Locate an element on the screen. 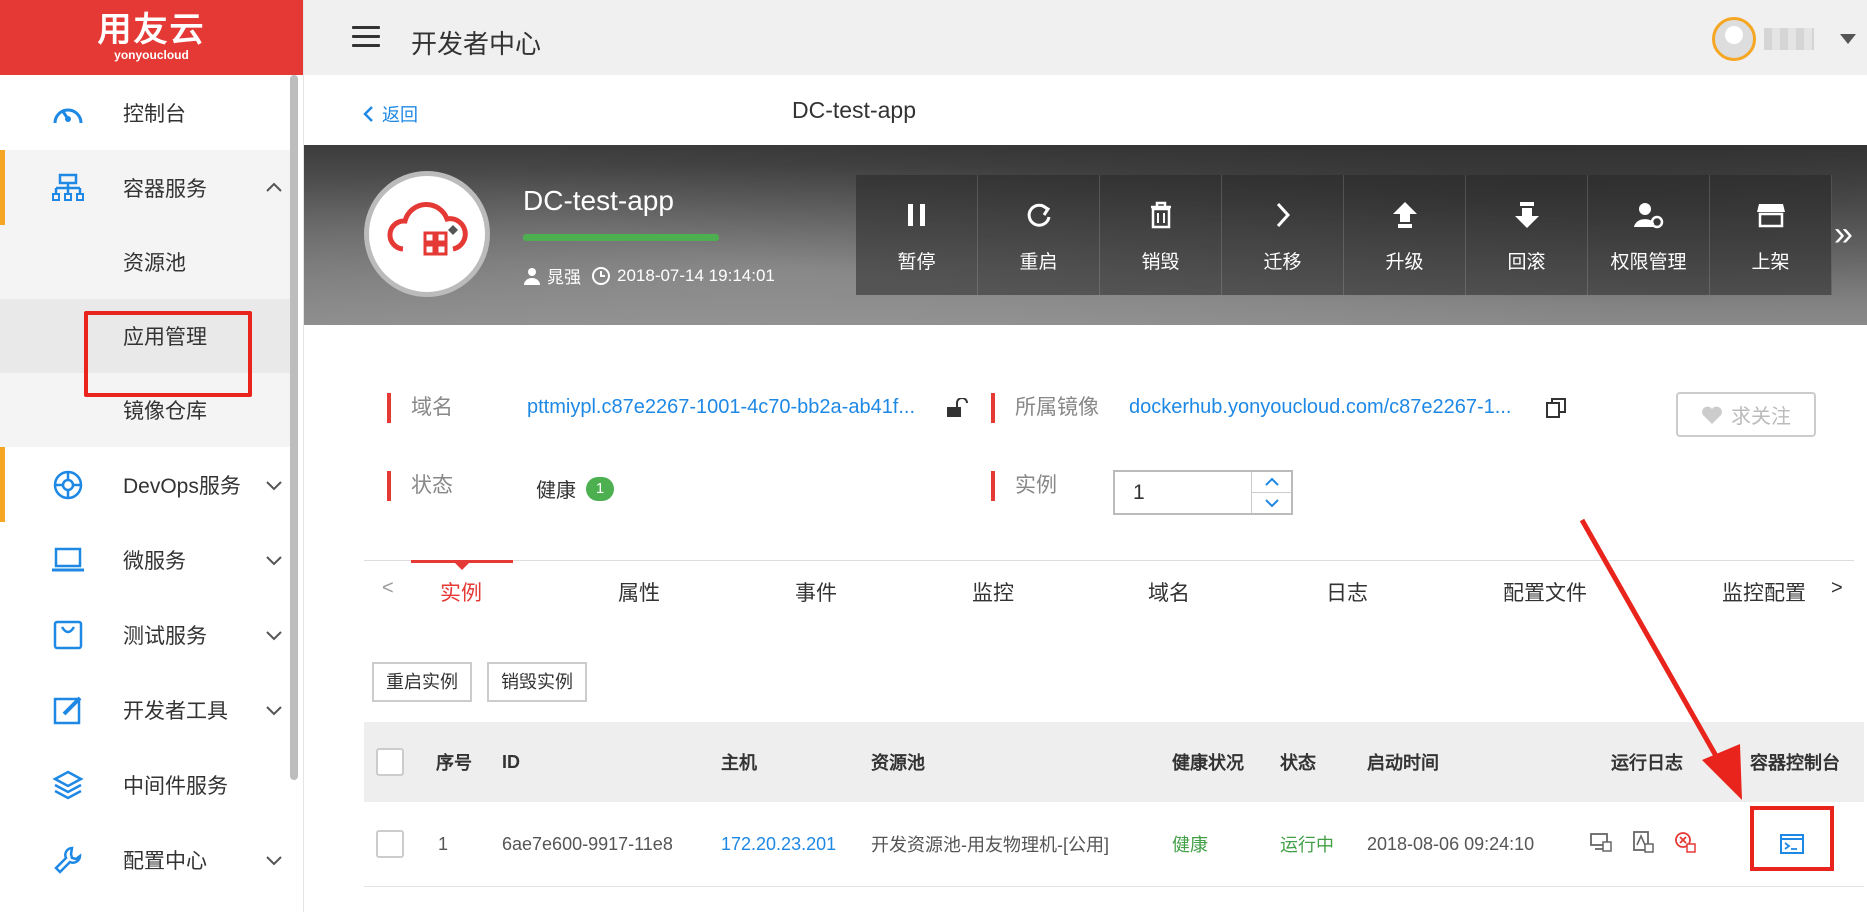  instance-stepper: 1 is located at coordinates (1203, 492).